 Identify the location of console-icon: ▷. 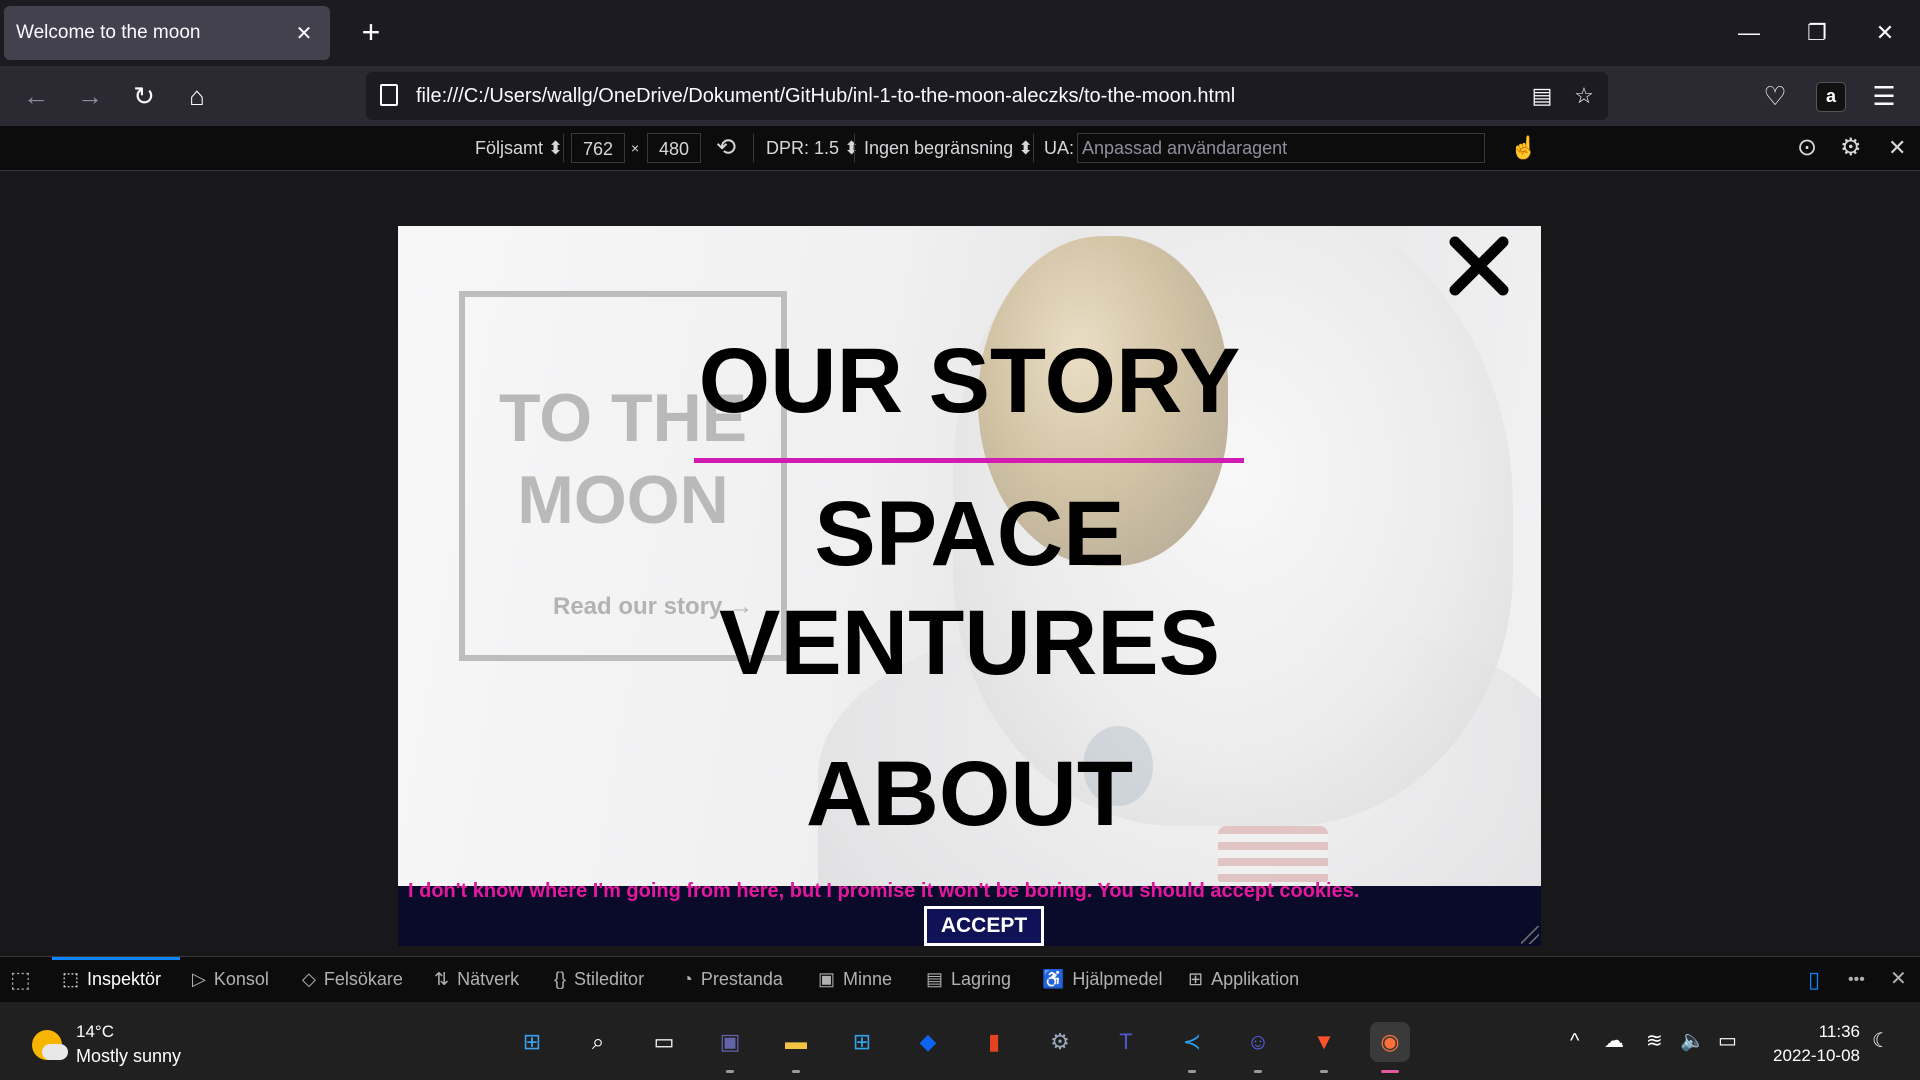
(199, 979).